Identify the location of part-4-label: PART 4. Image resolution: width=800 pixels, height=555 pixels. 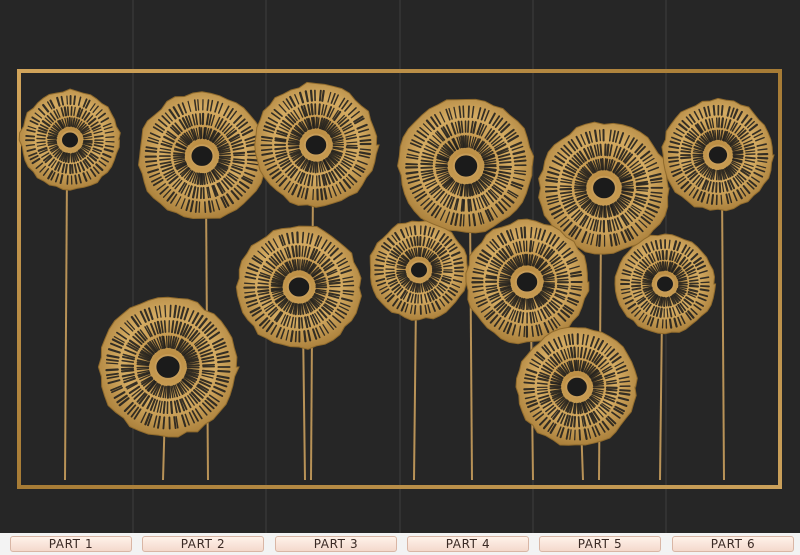
(468, 544).